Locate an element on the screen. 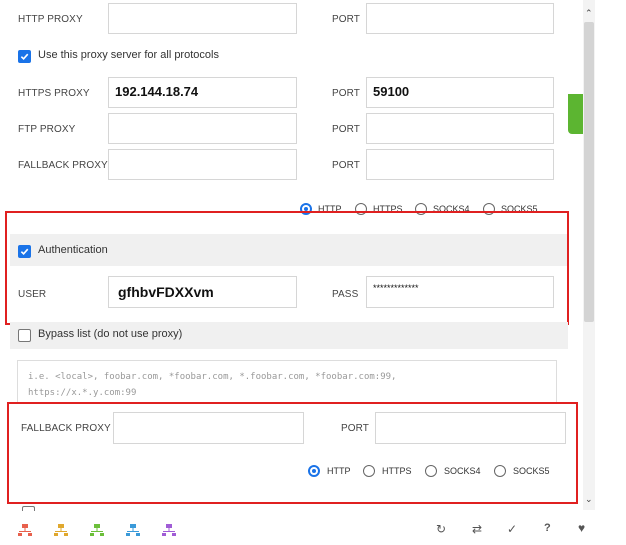 Image resolution: width=626 pixels, height=545 pixels. https-proxy-label: HTTPS PROXY is located at coordinates (54, 93).